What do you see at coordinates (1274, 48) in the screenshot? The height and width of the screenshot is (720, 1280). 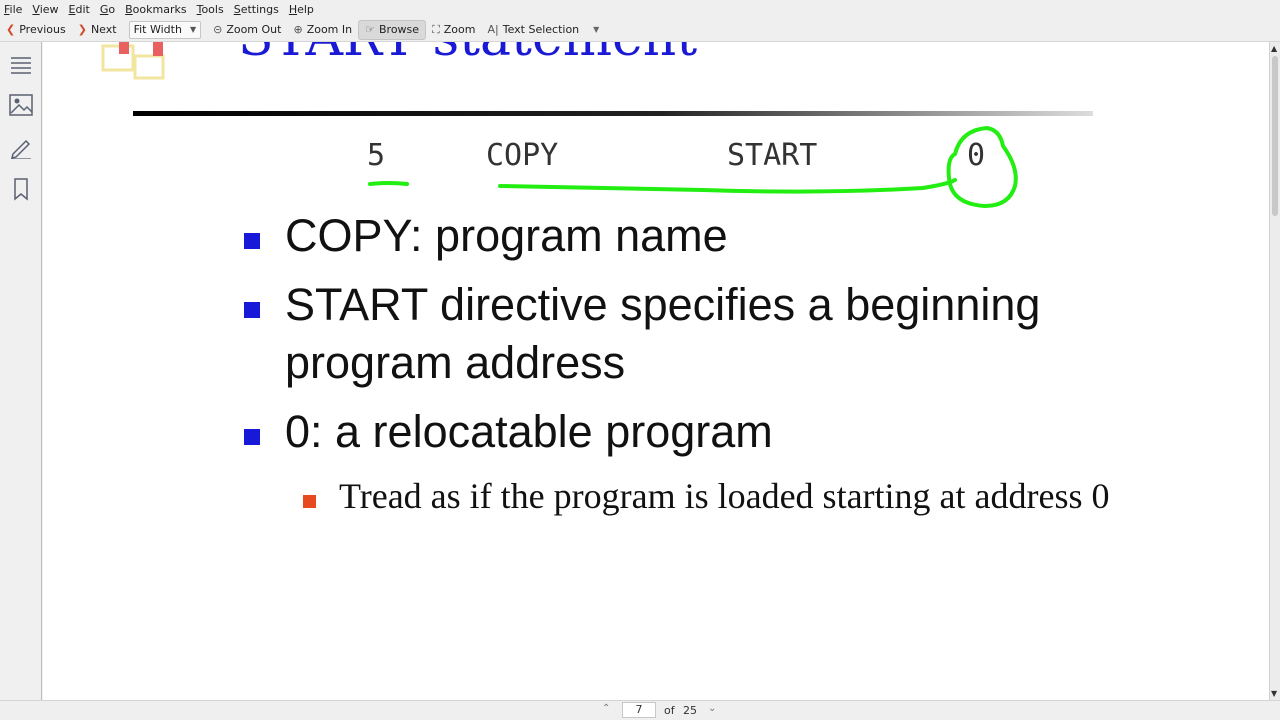 I see `scroll-up-icon: ▲` at bounding box center [1274, 48].